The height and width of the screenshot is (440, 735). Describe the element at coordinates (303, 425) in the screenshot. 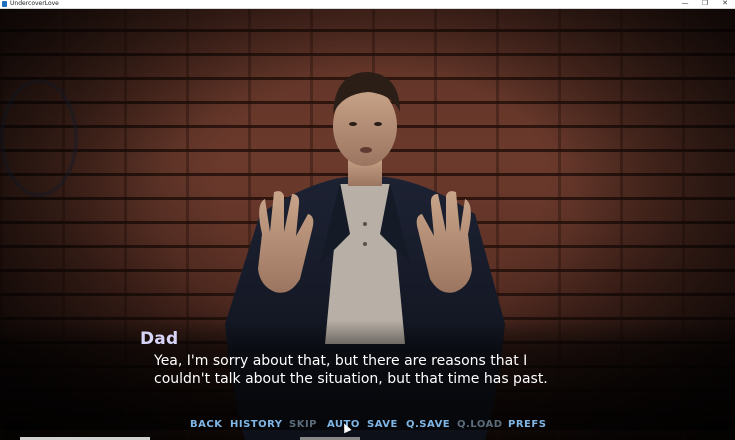

I see `skip-button: SKIP` at that location.